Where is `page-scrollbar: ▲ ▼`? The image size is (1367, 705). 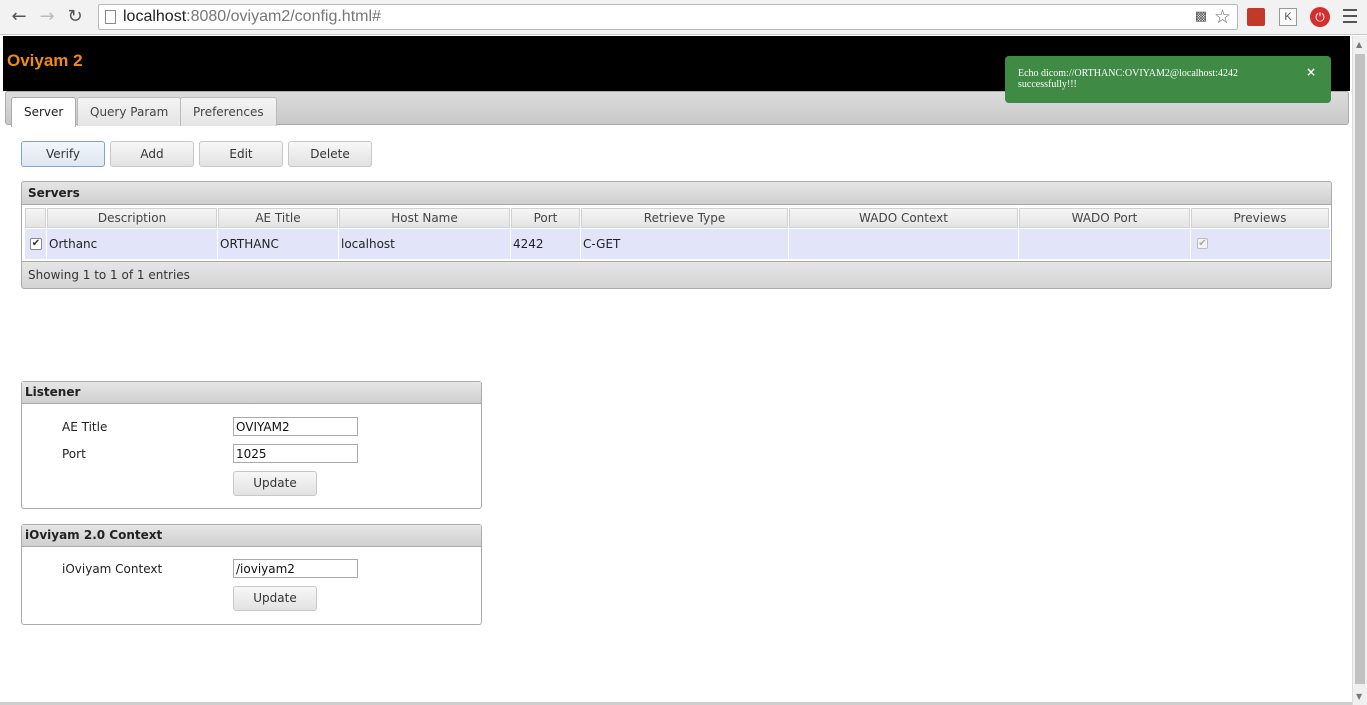 page-scrollbar: ▲ ▼ is located at coordinates (1359, 370).